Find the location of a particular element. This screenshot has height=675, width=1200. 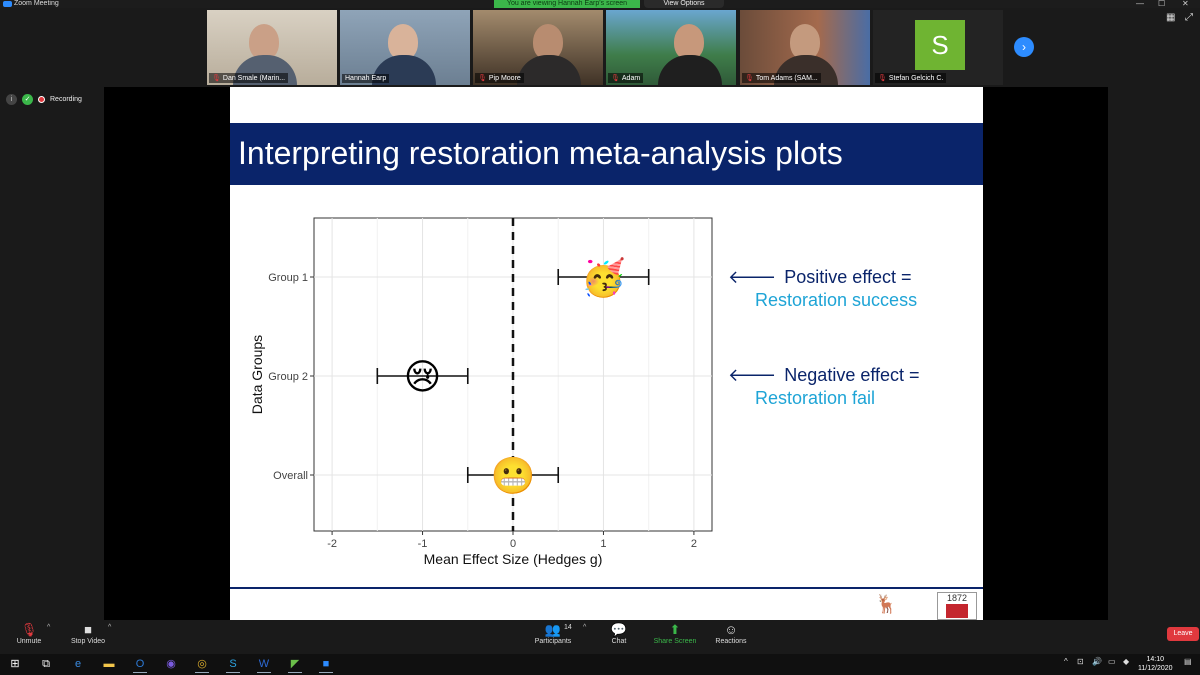

network-icon: ⊡ is located at coordinates (1080, 661).